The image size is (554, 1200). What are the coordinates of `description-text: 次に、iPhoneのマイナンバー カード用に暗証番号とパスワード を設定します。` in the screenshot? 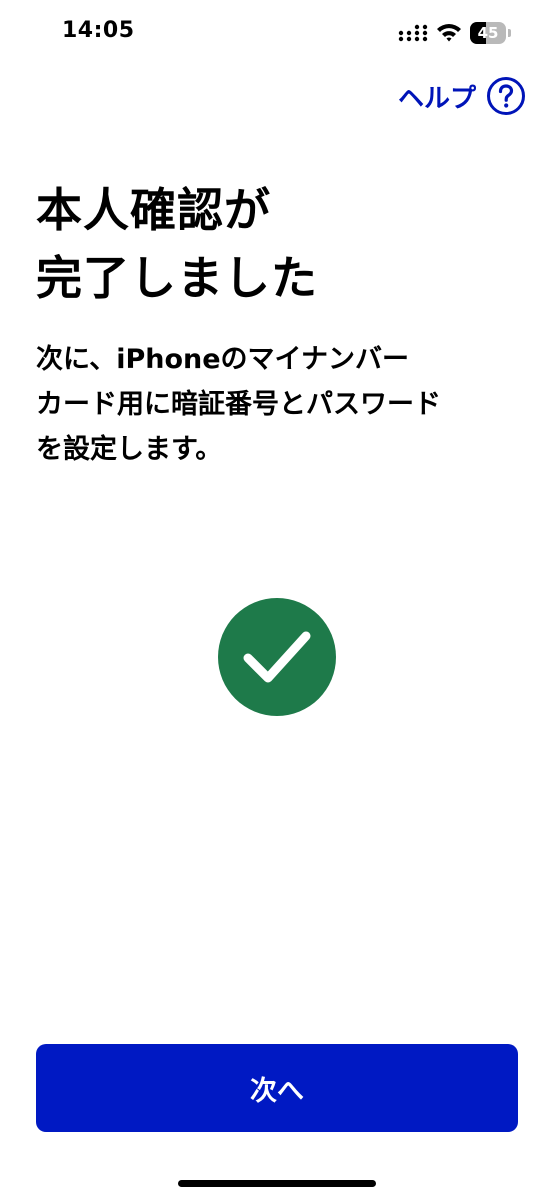 It's located at (278, 404).